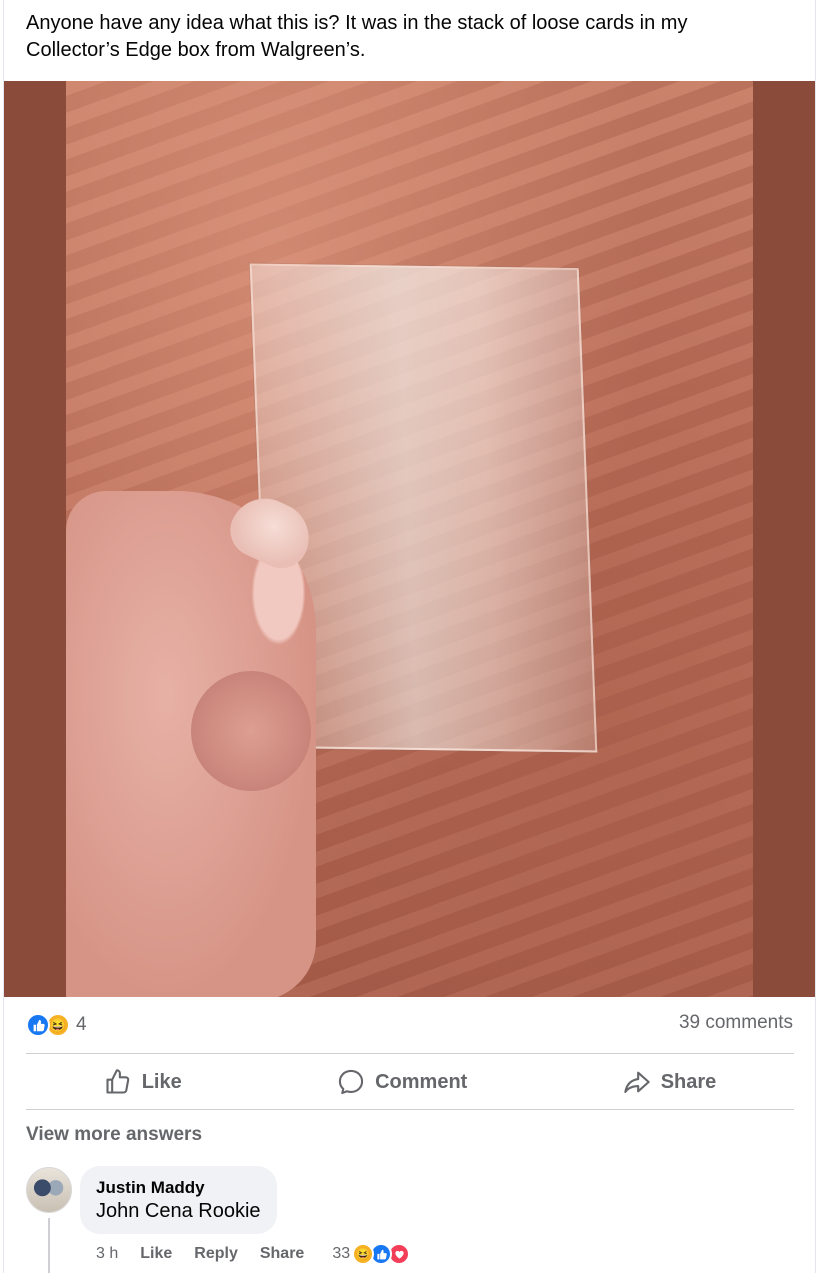  I want to click on haha-icon: 😆, so click(363, 1254).